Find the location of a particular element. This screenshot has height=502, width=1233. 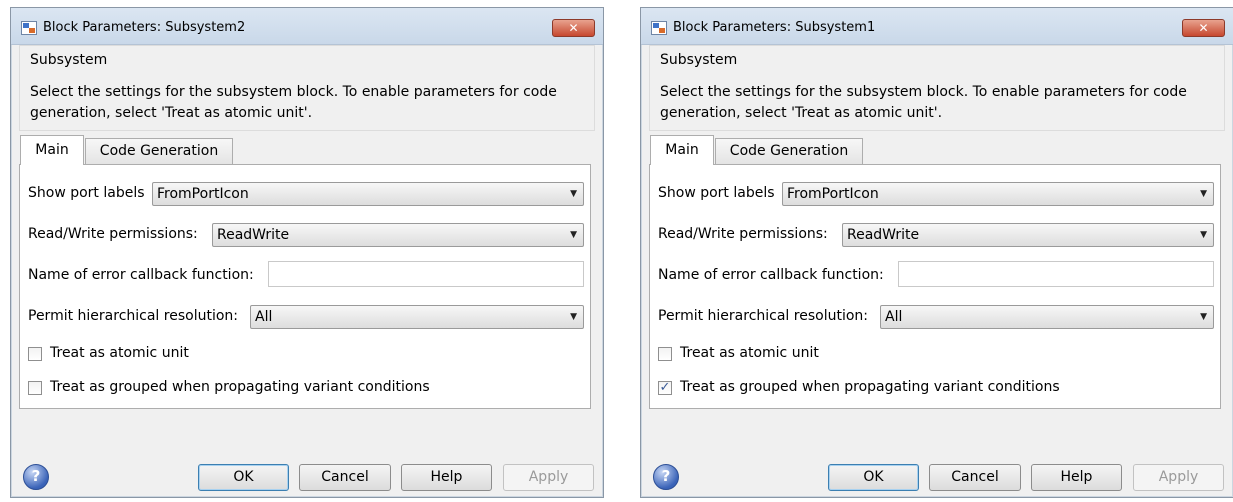

grouped-variant-checkbox: ✓ is located at coordinates (665, 388).